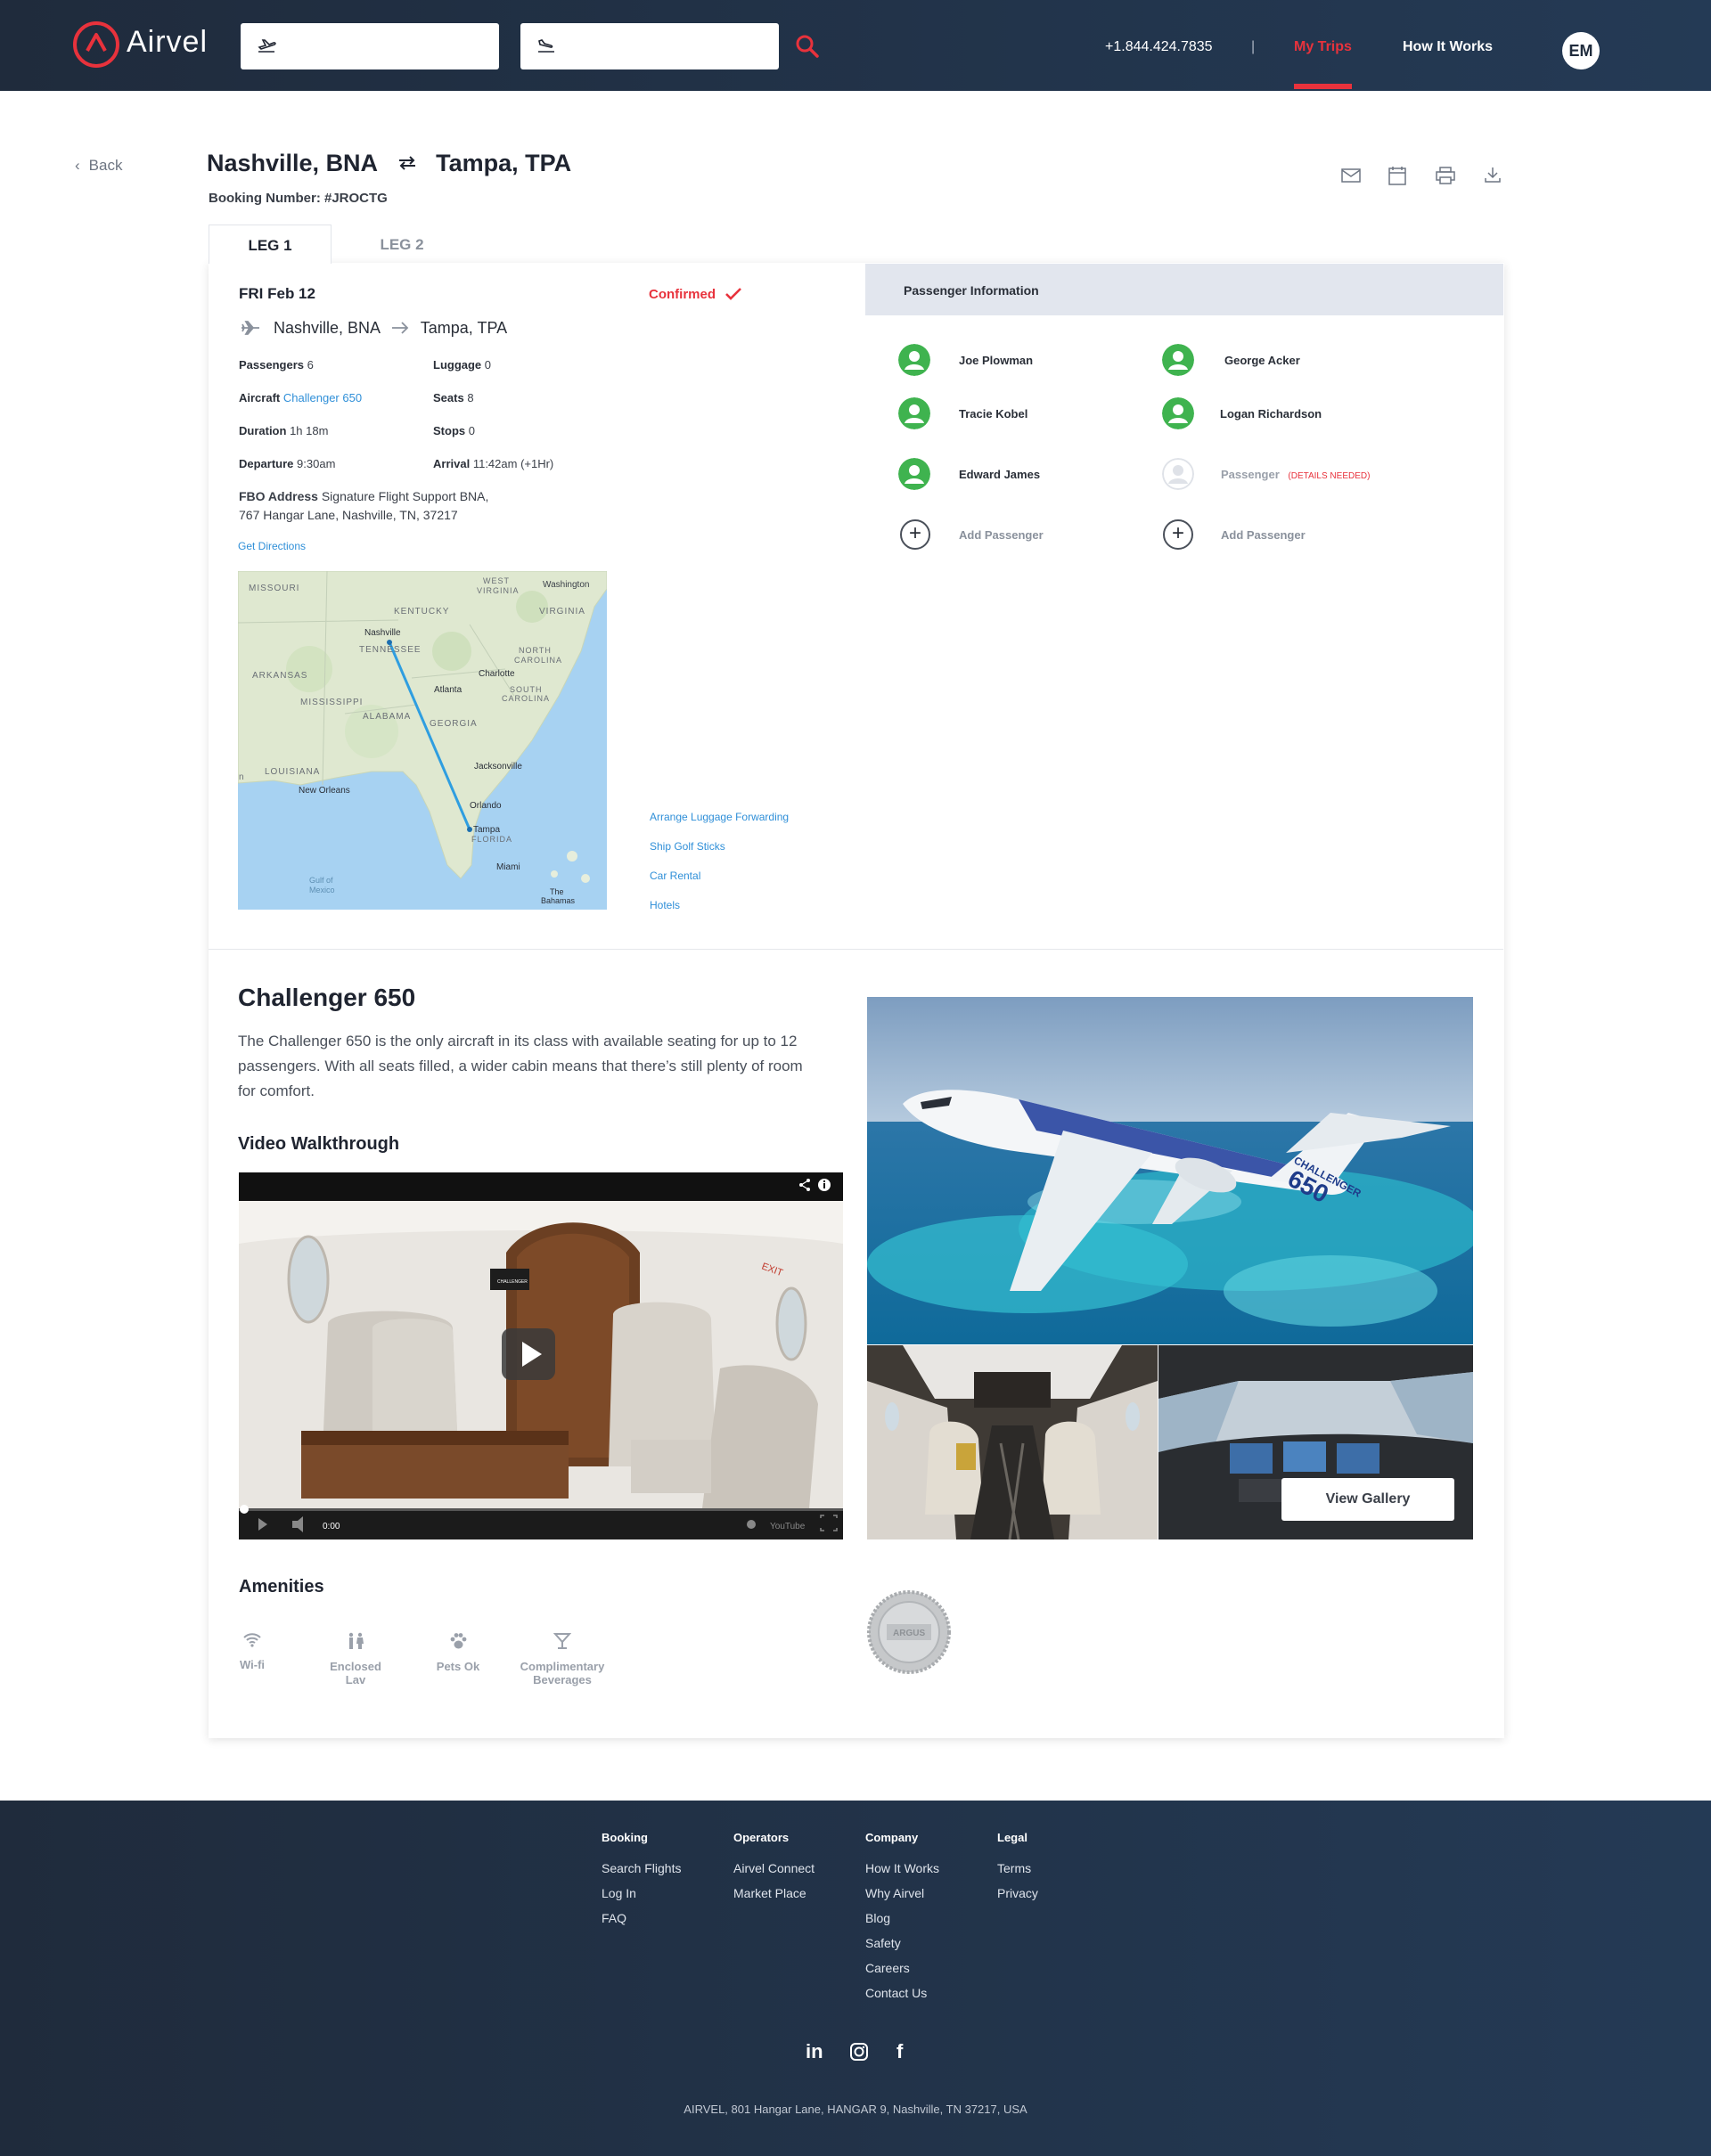 Image resolution: width=1711 pixels, height=2156 pixels. I want to click on map-label: Miami, so click(508, 867).